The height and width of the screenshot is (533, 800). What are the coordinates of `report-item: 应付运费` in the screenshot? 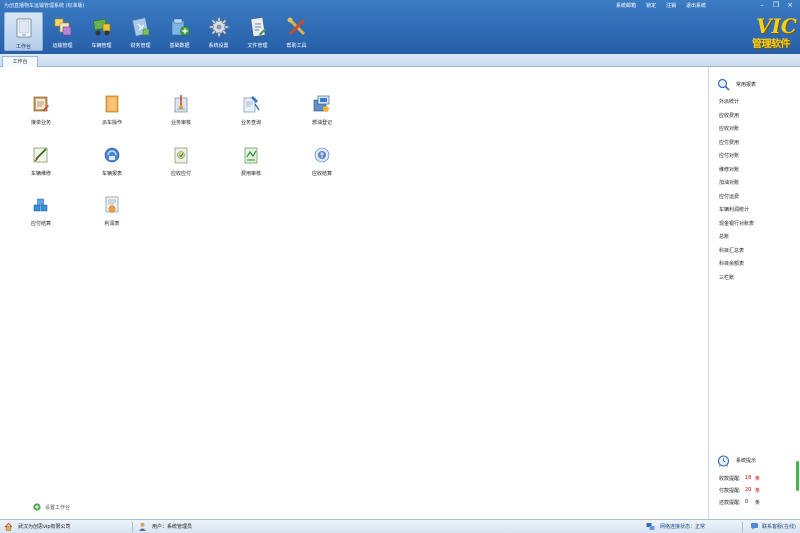 It's located at (736, 200).